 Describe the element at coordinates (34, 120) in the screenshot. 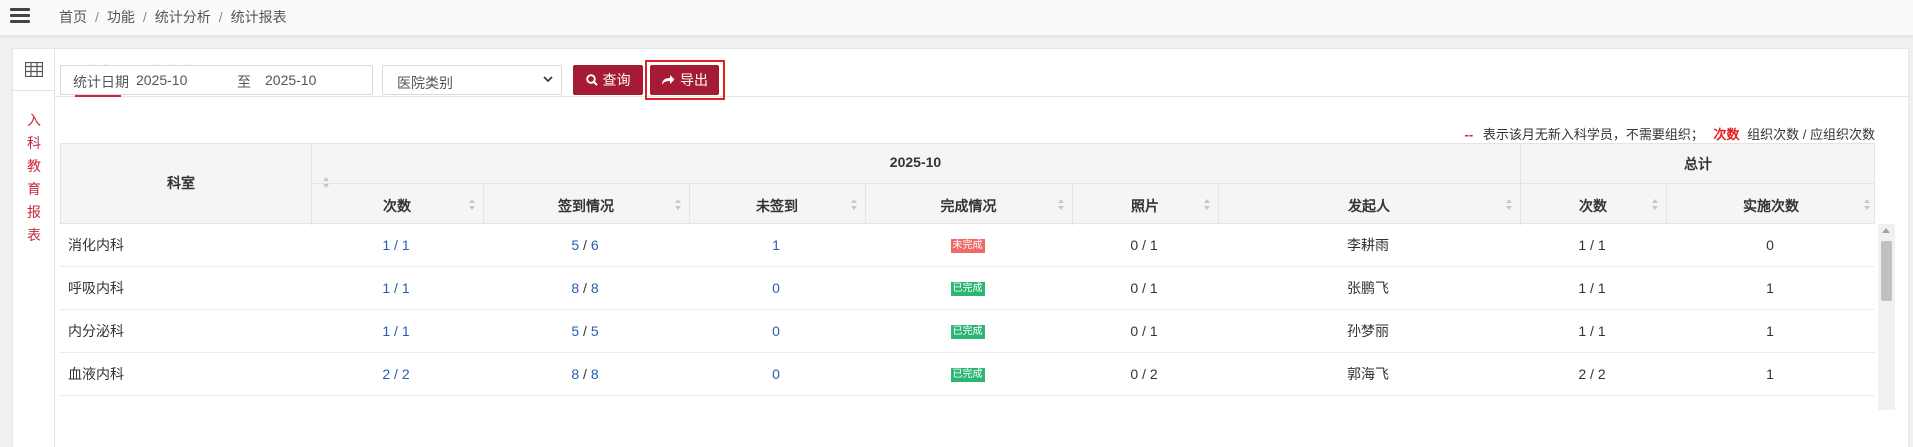

I see `vertical-title-char: 入` at that location.